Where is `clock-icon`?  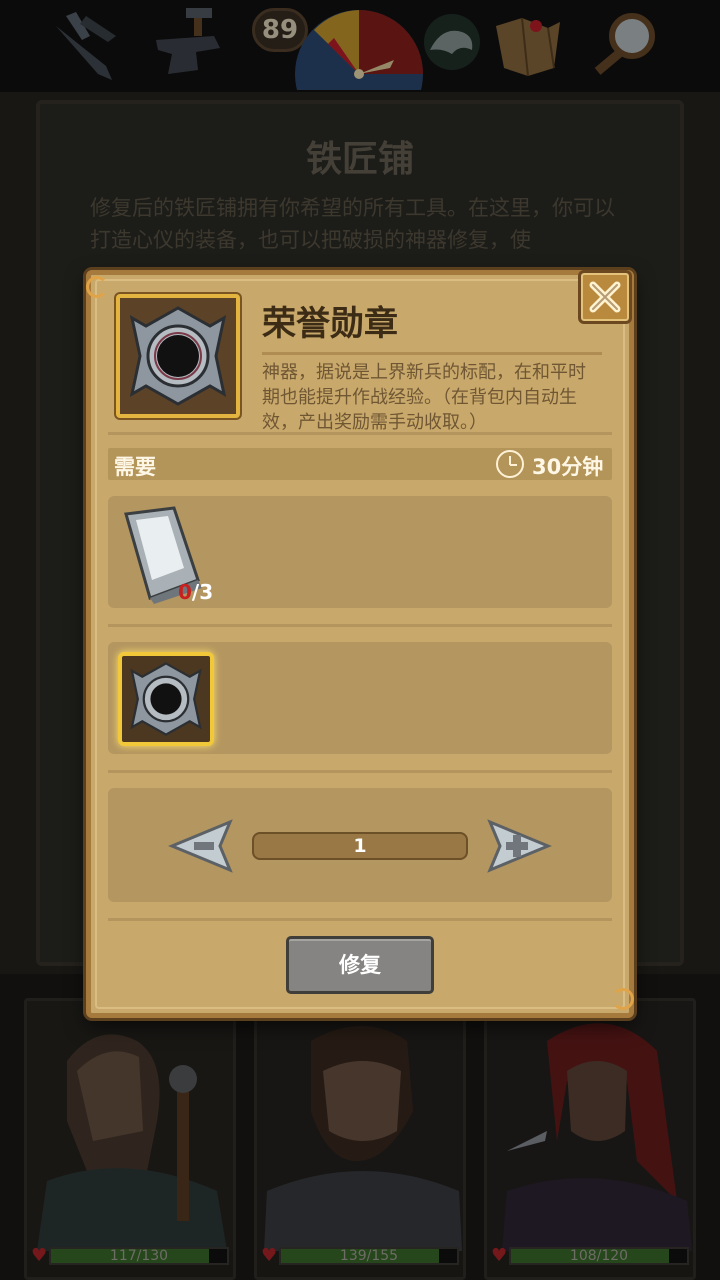 clock-icon is located at coordinates (510, 464).